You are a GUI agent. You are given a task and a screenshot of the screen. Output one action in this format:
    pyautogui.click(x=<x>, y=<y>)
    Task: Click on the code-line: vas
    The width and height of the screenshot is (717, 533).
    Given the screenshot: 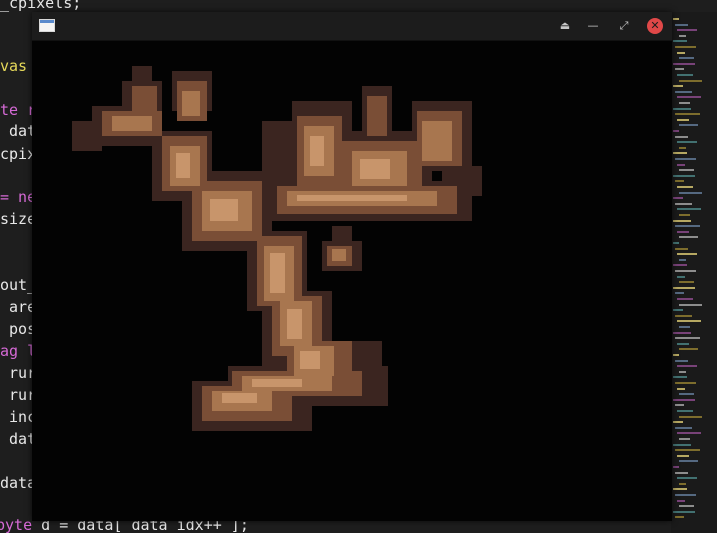 What is the action you would take?
    pyautogui.click(x=14, y=66)
    